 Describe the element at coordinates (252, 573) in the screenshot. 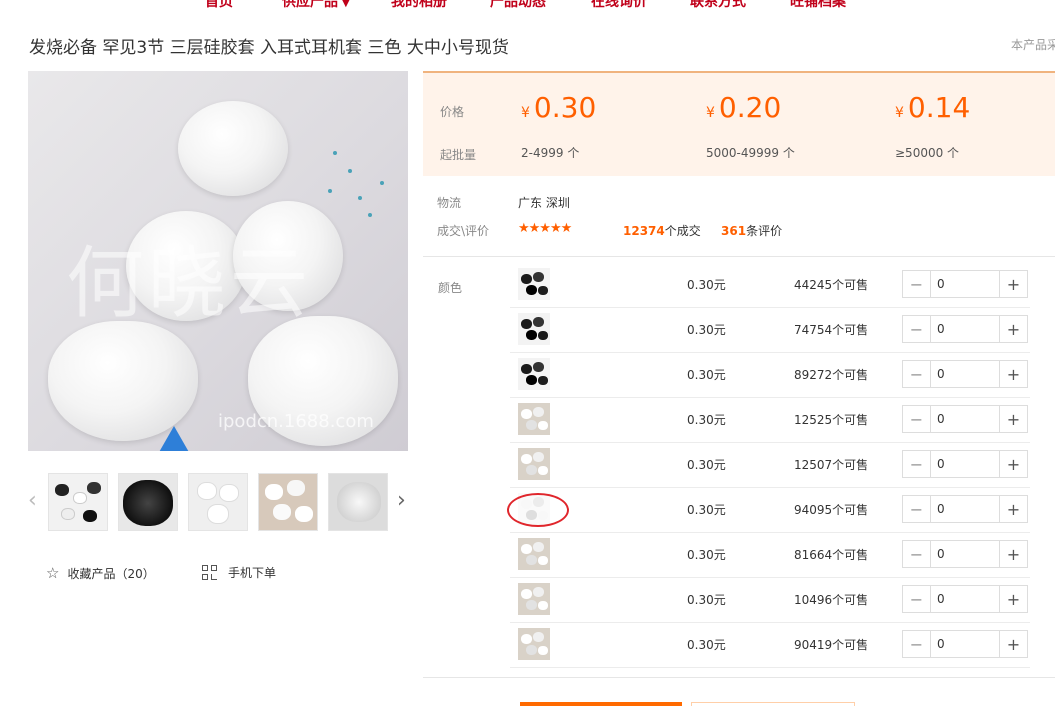

I see `mobile-order-label: 手机下单` at that location.